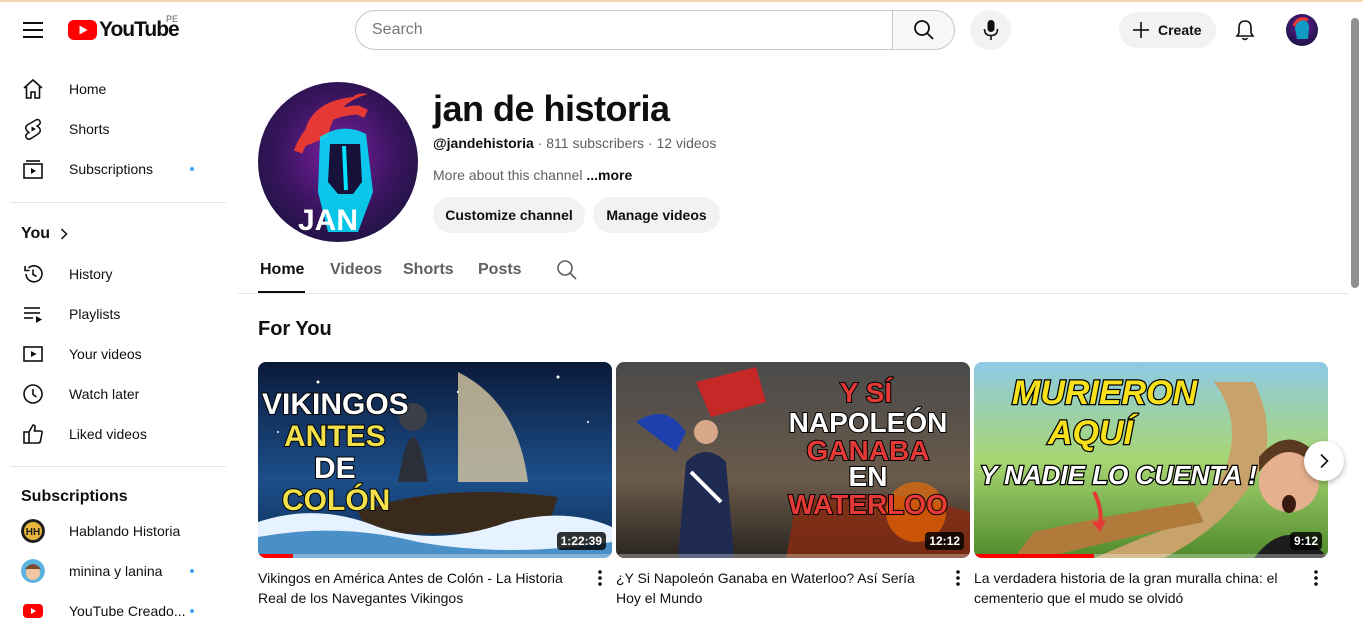 This screenshot has height=621, width=1363. I want to click on more-about-text: More about this channel, so click(508, 175).